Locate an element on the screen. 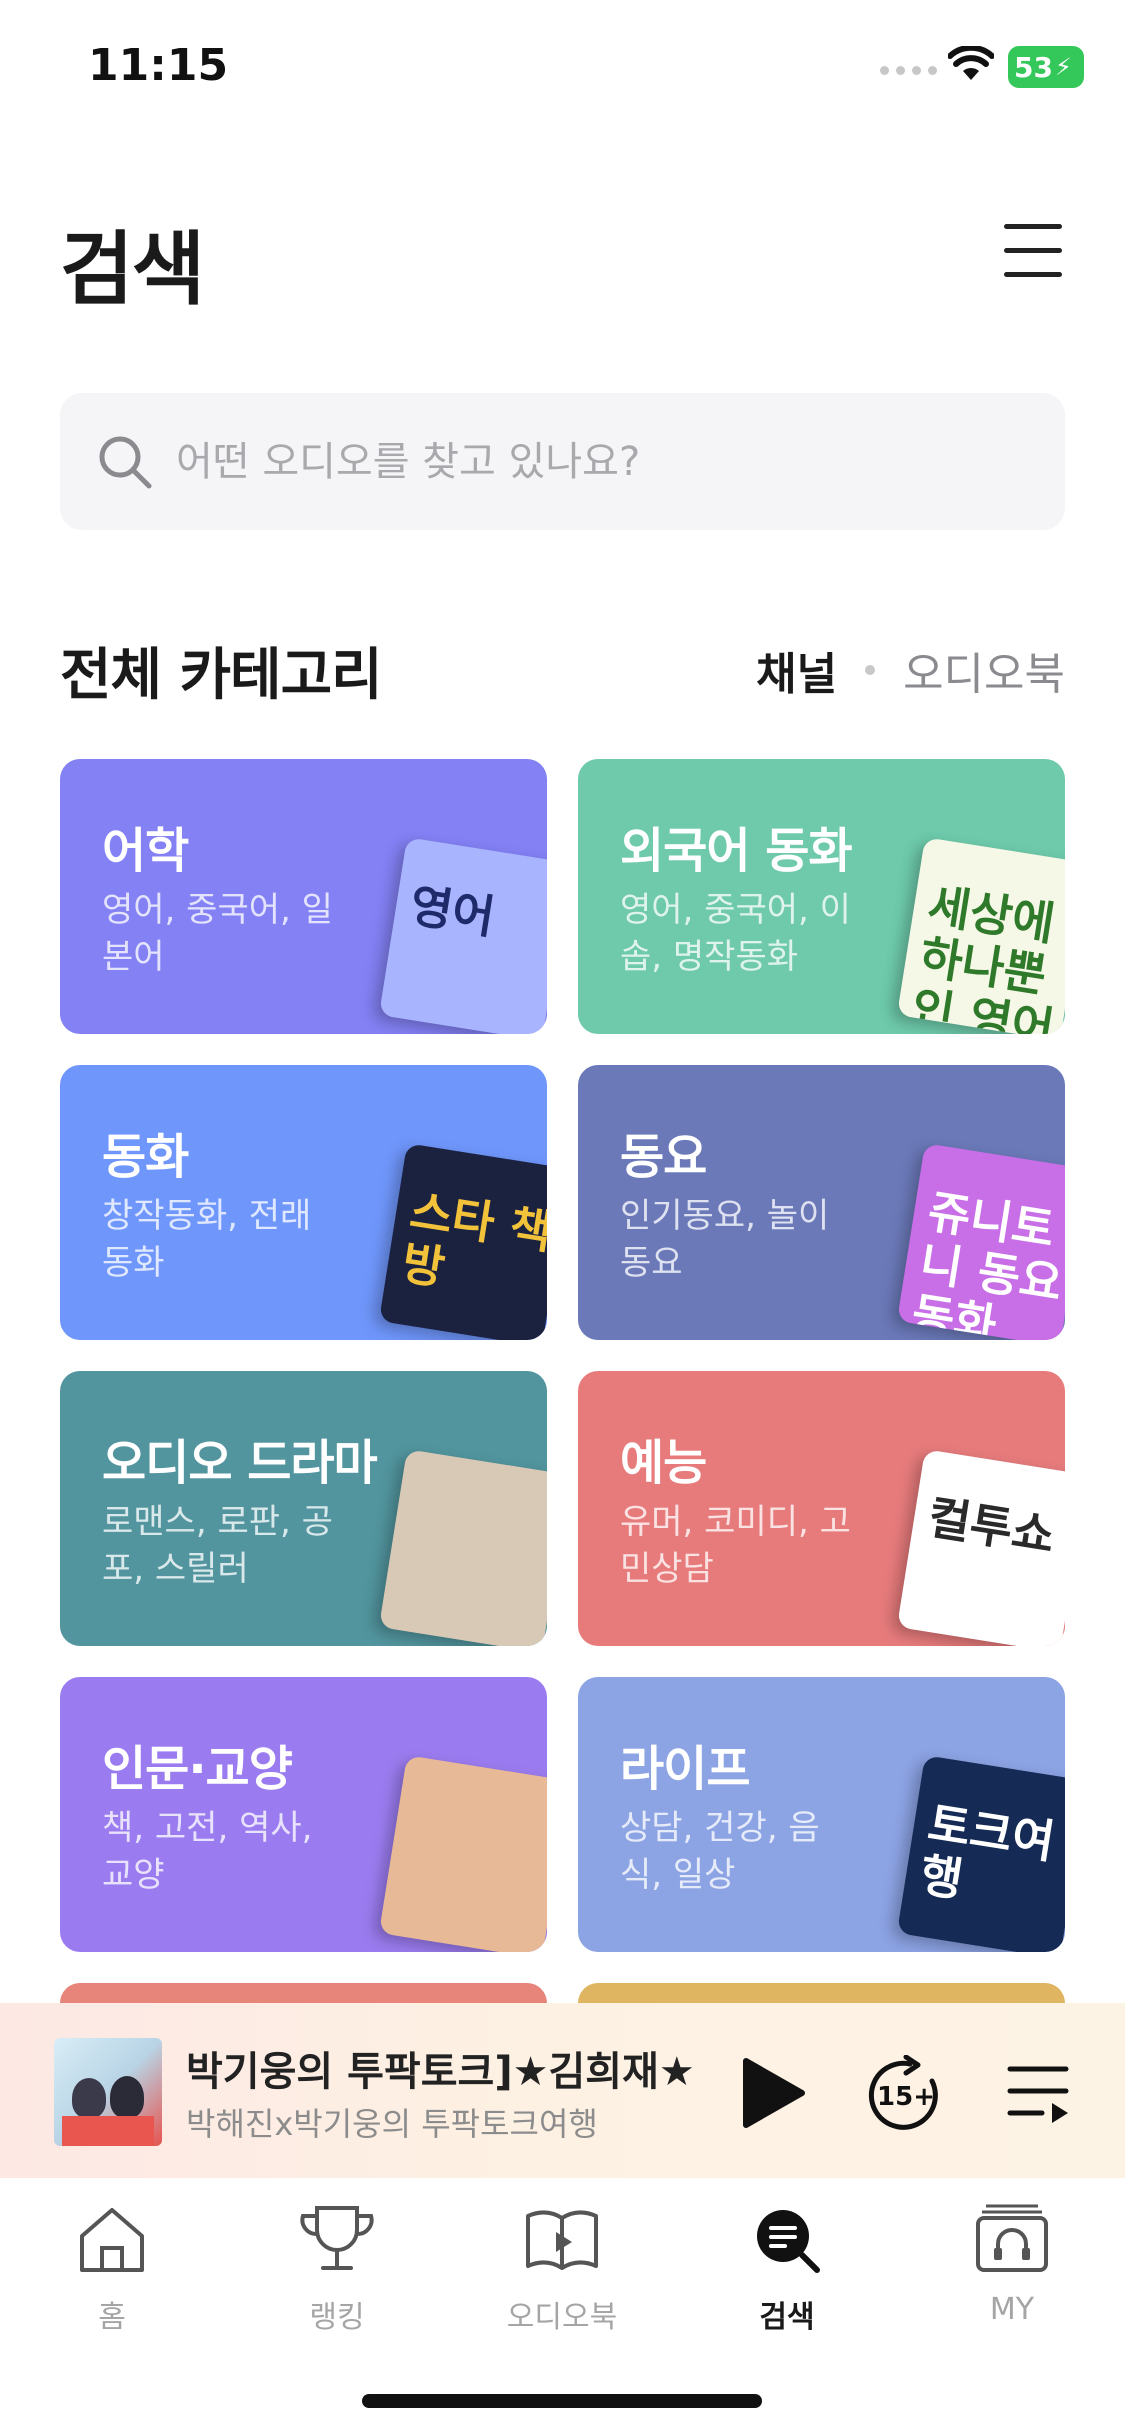 This screenshot has height=2436, width=1125. category-card: 외국어 동화영어, 중국어, 이솝, 명작동화 세상에 하나뿐인 영어동화 is located at coordinates (821, 896).